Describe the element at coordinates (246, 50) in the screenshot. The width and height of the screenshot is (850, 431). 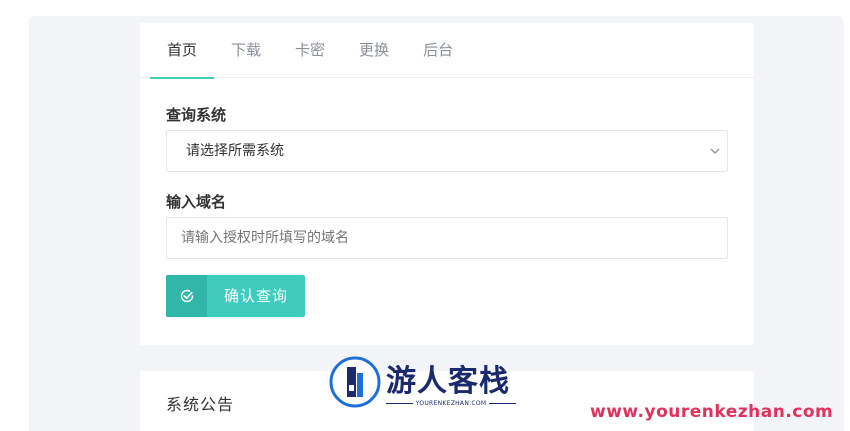
I see `tab-download: 下载` at that location.